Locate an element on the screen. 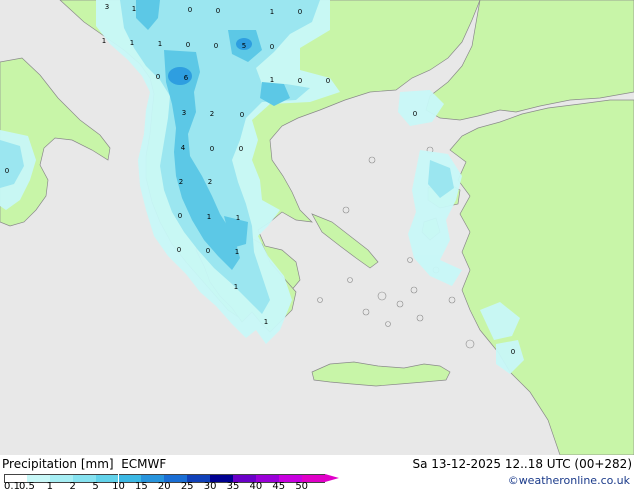  colorbar-tick-label: 10 is located at coordinates (118, 486).